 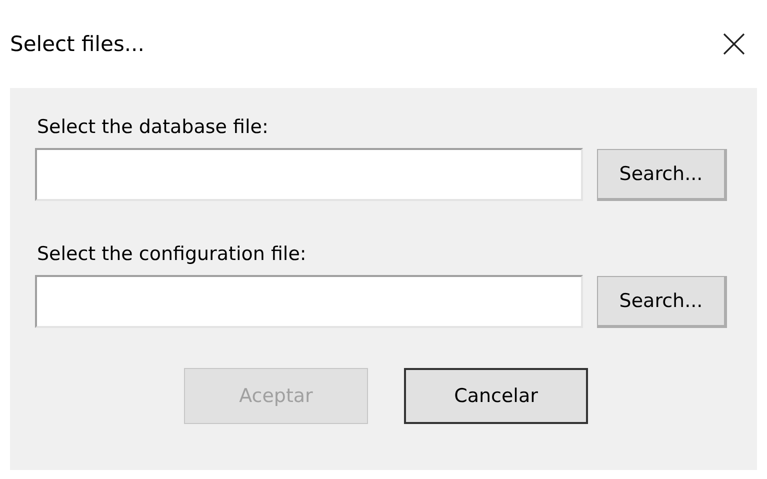 I want to click on field-label: Select the database file:, so click(x=153, y=127).